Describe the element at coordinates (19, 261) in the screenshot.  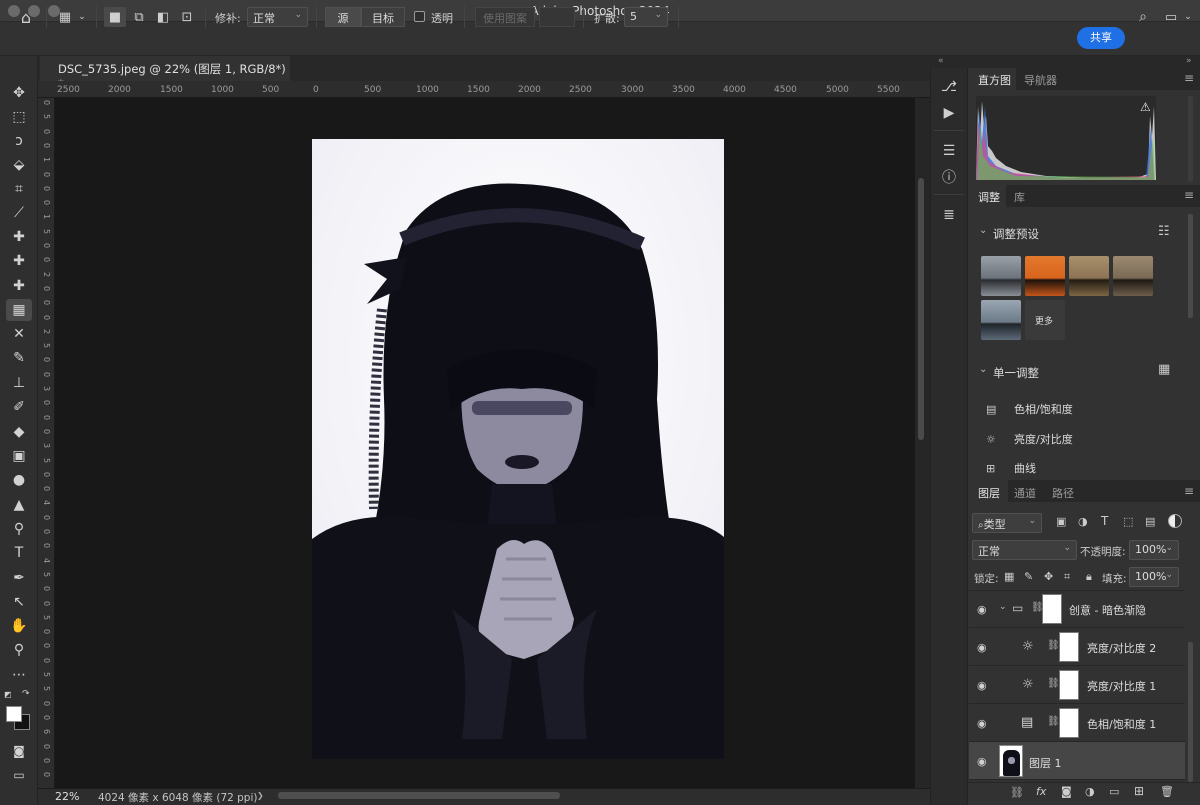
I see `healing-brush-tool-icon: ✚` at that location.